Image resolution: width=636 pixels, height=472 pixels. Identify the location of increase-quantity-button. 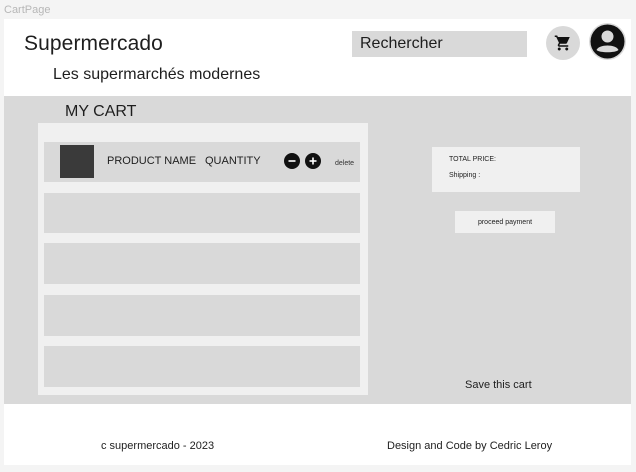
(313, 161).